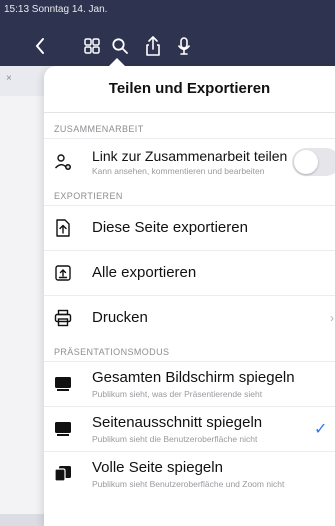 The image size is (335, 526). I want to click on export-all-row: Alle exportieren, so click(189, 273).